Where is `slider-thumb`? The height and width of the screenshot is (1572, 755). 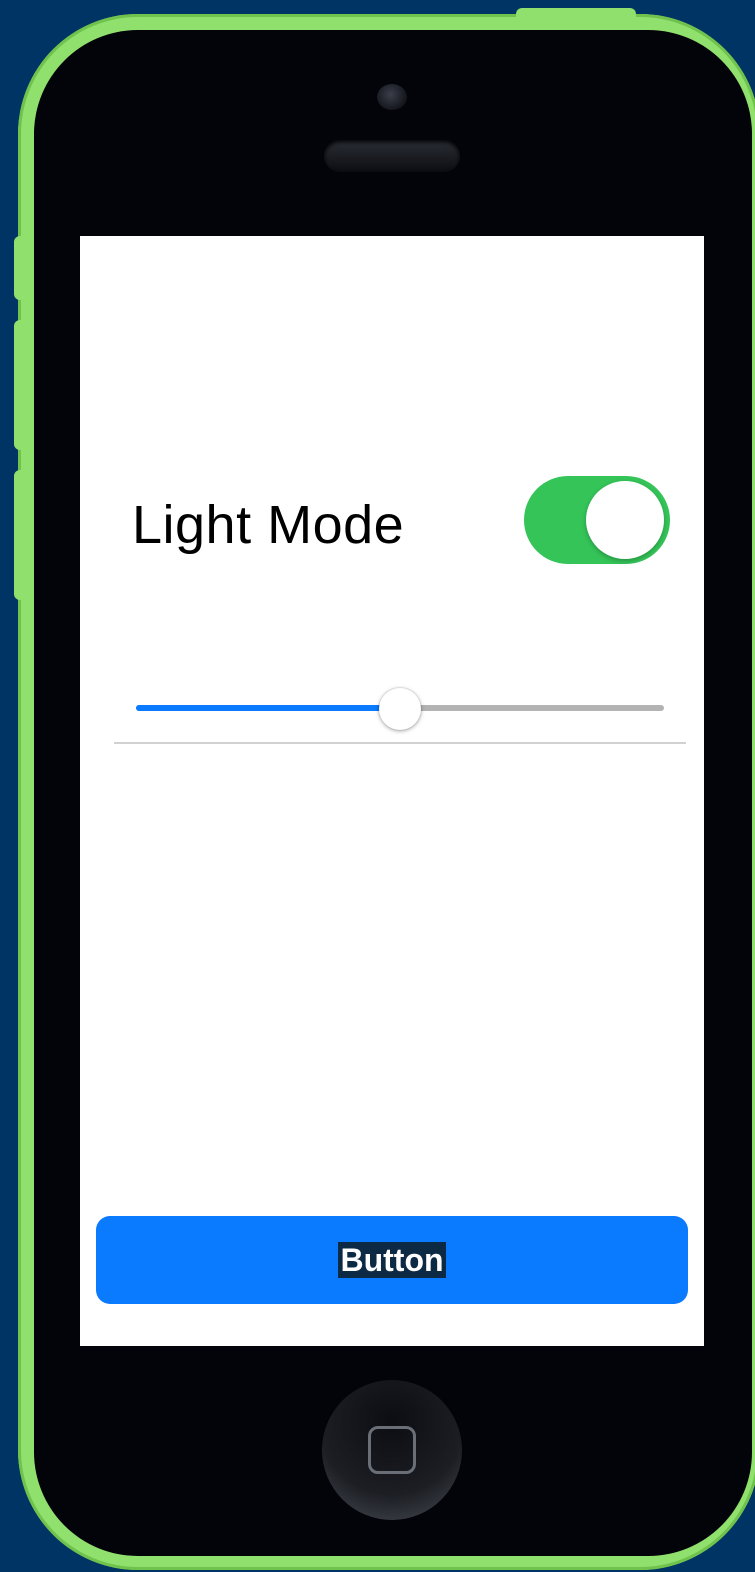 slider-thumb is located at coordinates (400, 709).